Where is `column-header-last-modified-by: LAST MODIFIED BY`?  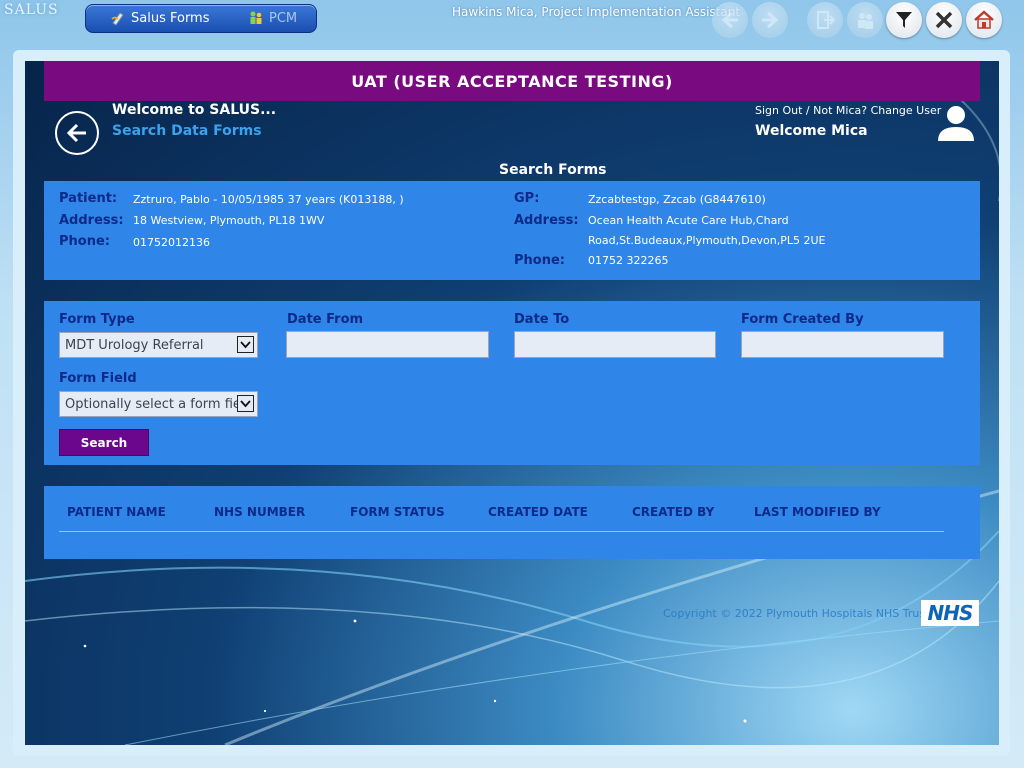
column-header-last-modified-by: LAST MODIFIED BY is located at coordinates (817, 512).